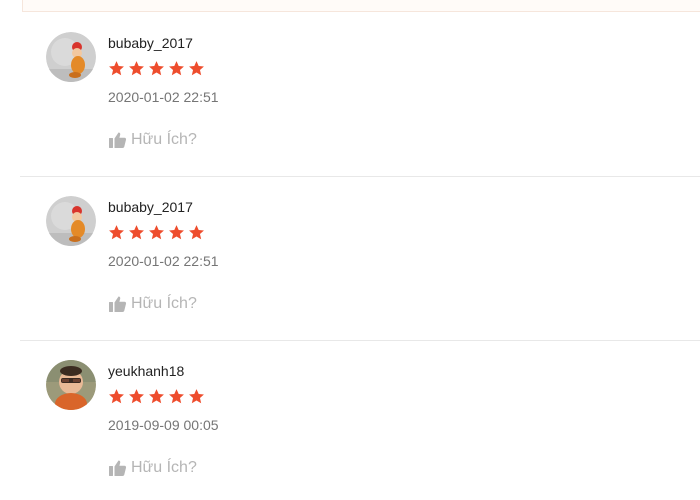  What do you see at coordinates (146, 371) in the screenshot?
I see `review-username: yeukhanh18` at bounding box center [146, 371].